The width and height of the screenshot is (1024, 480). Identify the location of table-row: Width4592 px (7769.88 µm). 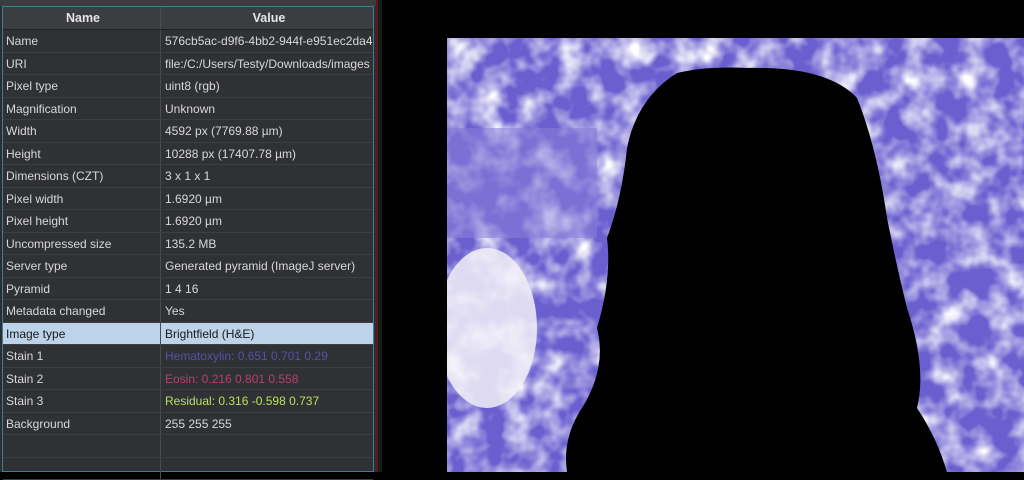
(188, 131).